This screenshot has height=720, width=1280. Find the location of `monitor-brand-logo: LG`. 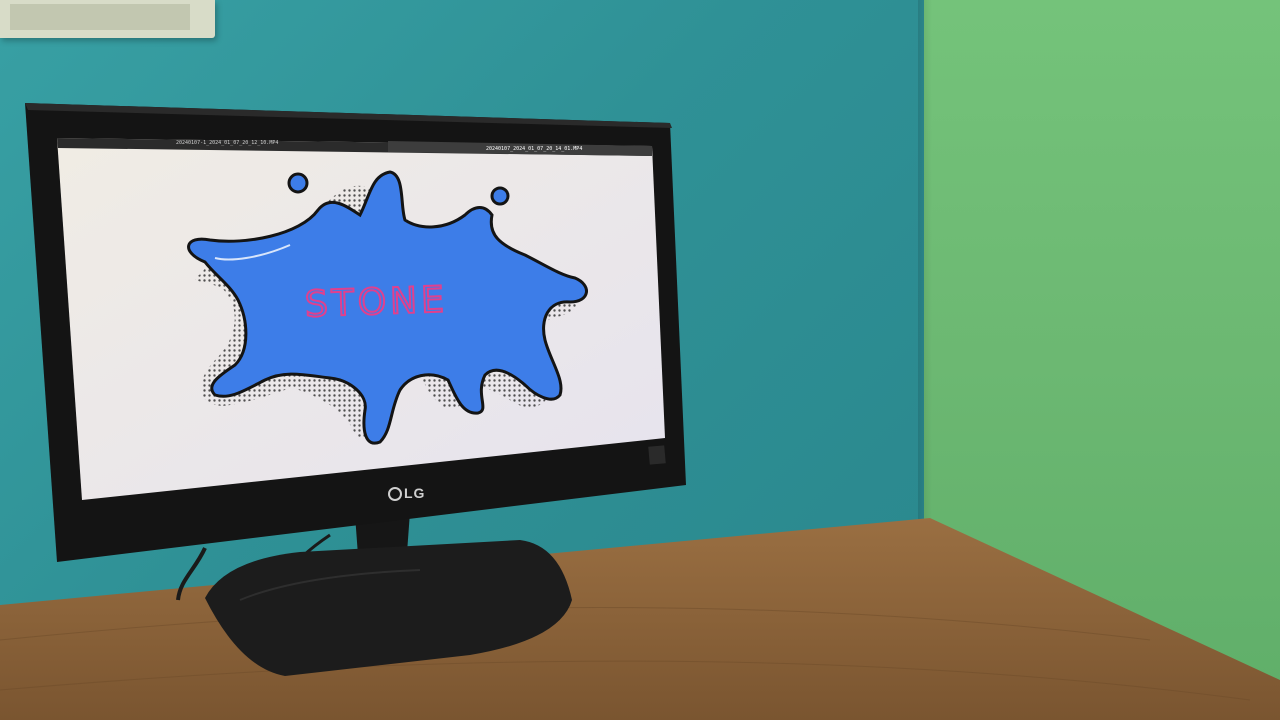

monitor-brand-logo: LG is located at coordinates (406, 493).